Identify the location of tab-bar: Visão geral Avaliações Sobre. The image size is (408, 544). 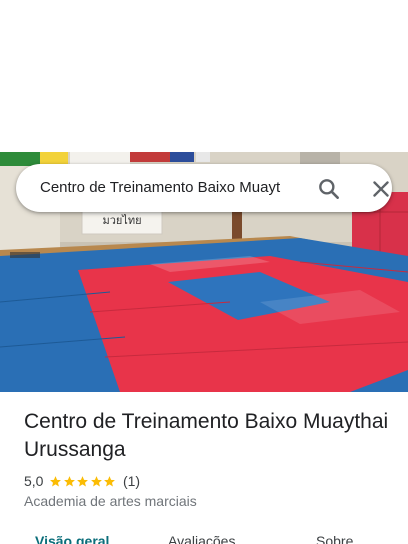
(204, 536).